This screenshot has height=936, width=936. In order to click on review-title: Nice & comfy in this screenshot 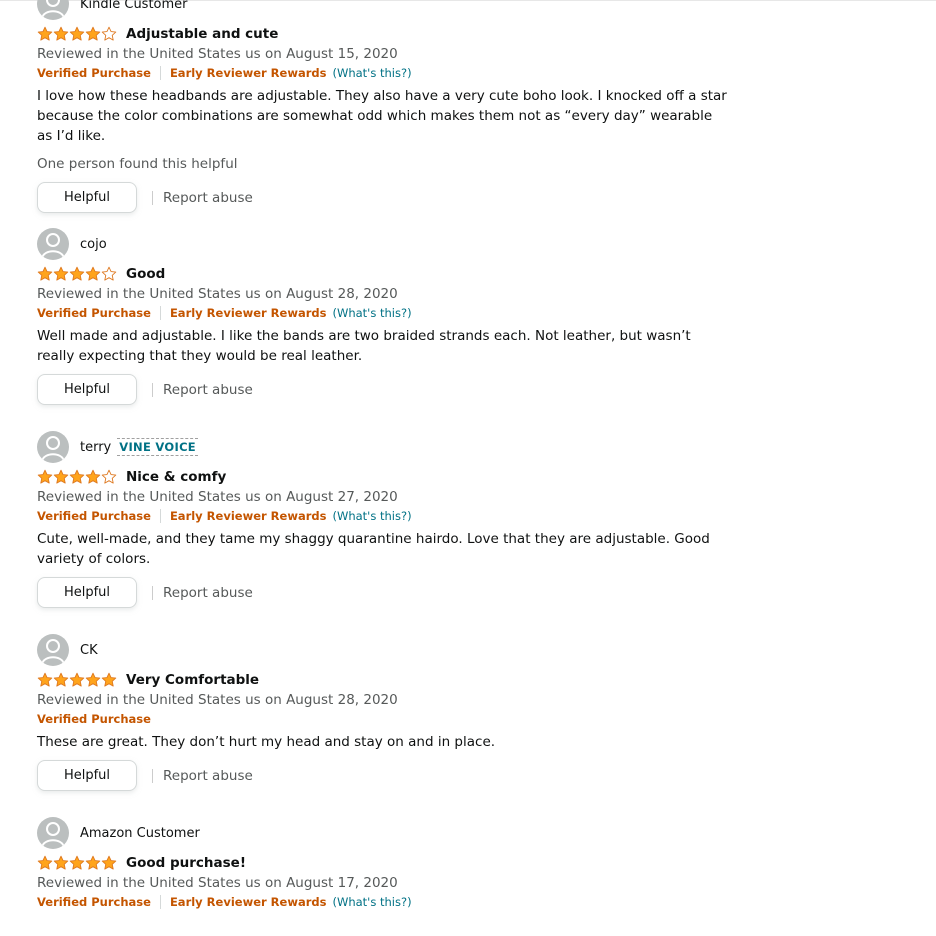, I will do `click(176, 477)`.